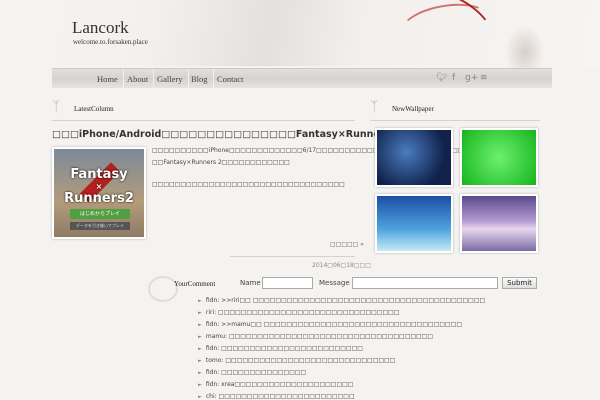  Describe the element at coordinates (287, 283) in the screenshot. I see `name-input` at that location.